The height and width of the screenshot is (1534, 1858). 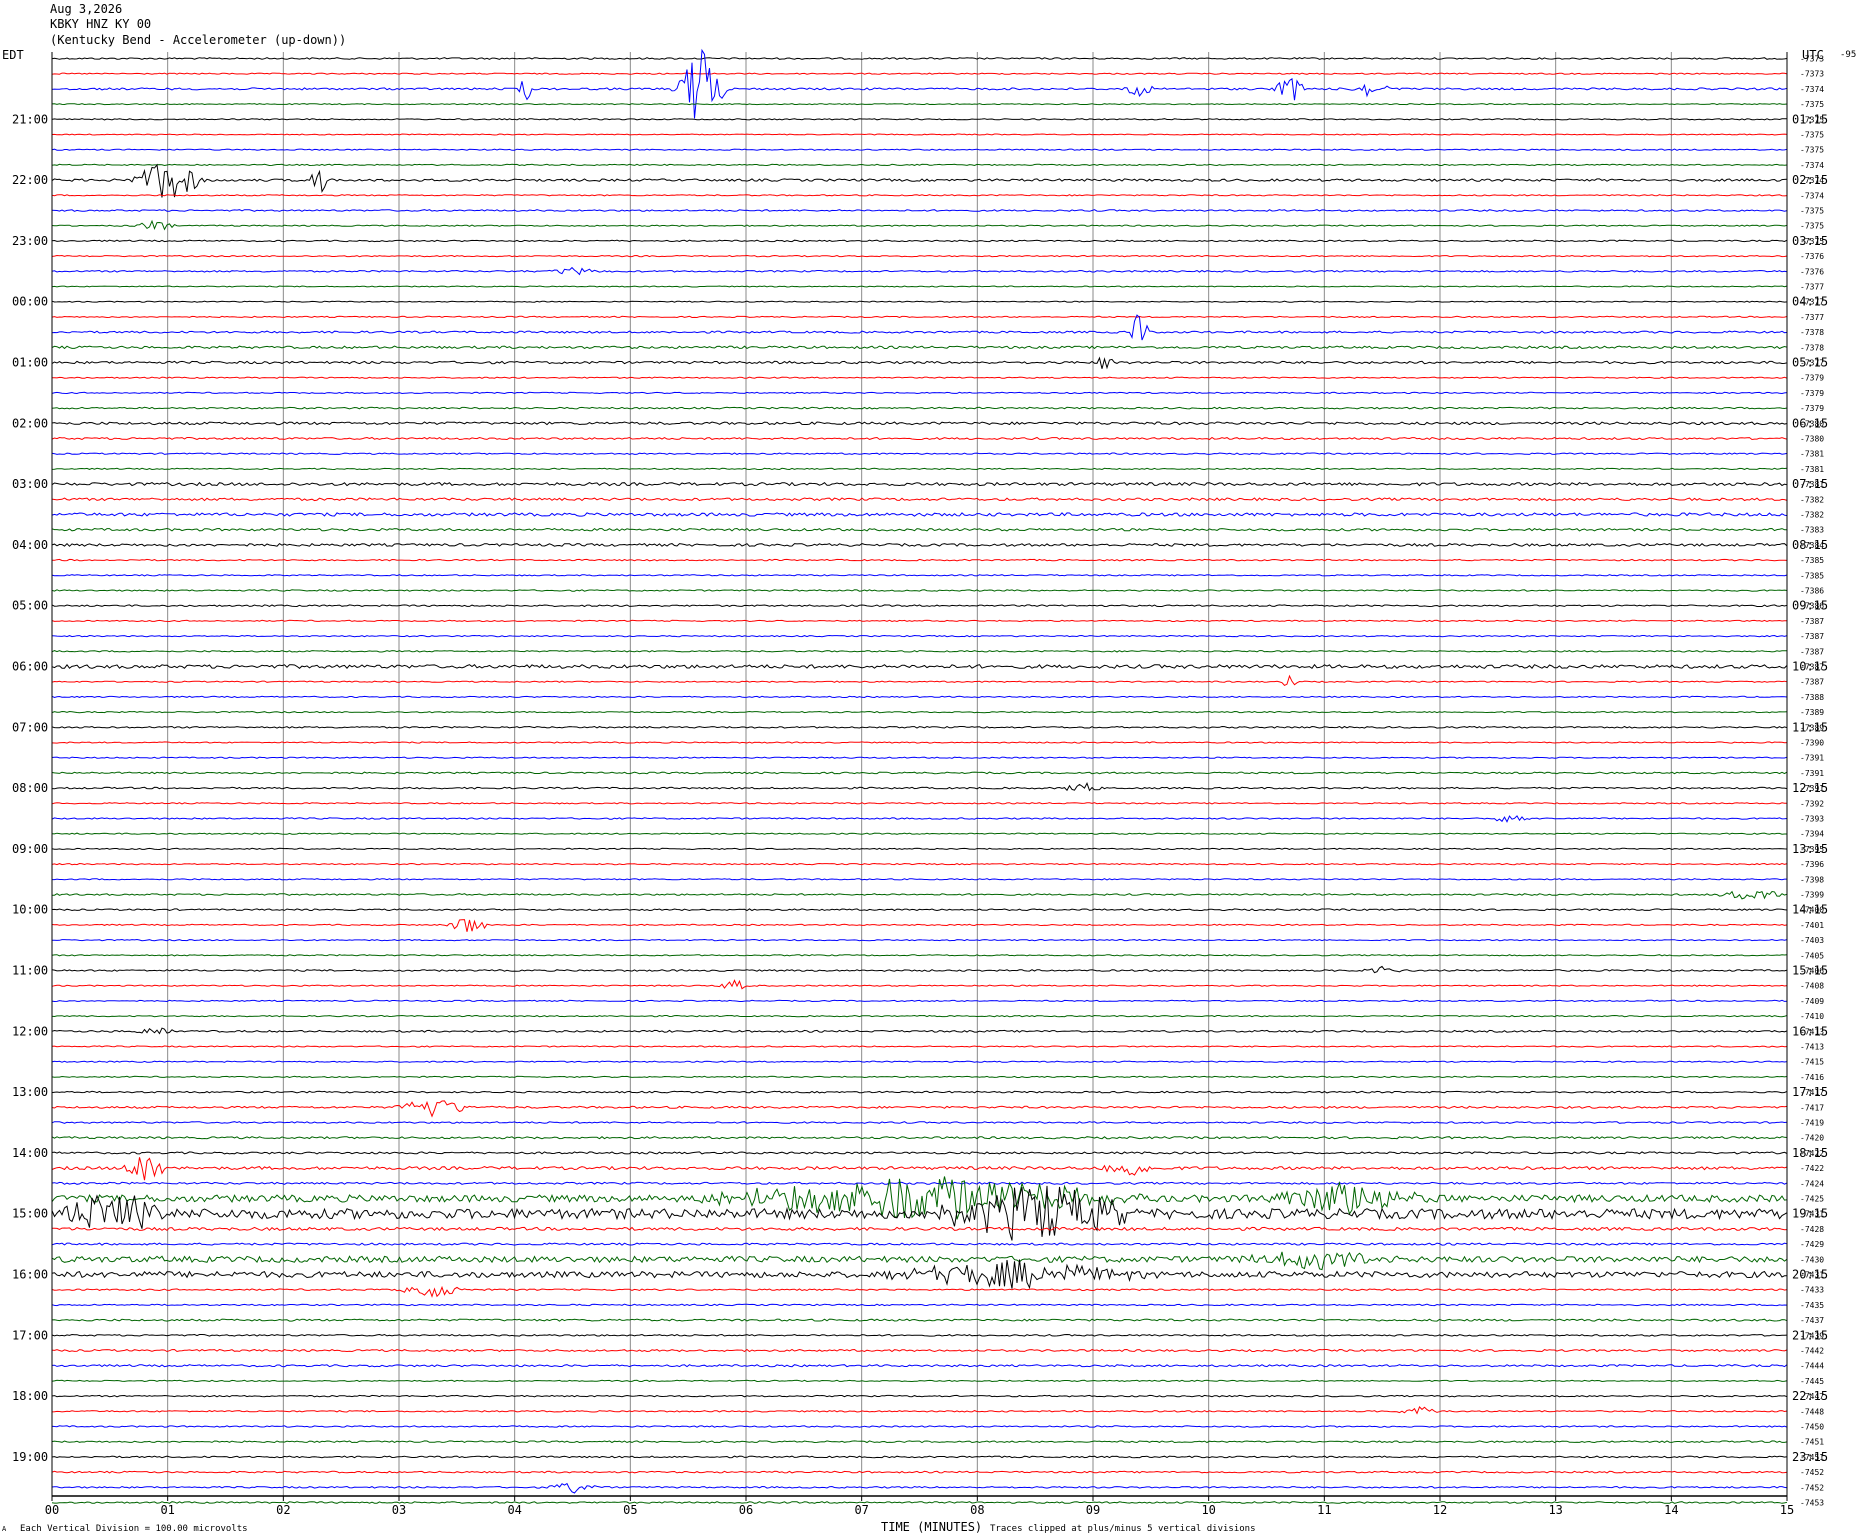 I want to click on trace-offset-label-72: -7420, so click(x=1812, y=1138).